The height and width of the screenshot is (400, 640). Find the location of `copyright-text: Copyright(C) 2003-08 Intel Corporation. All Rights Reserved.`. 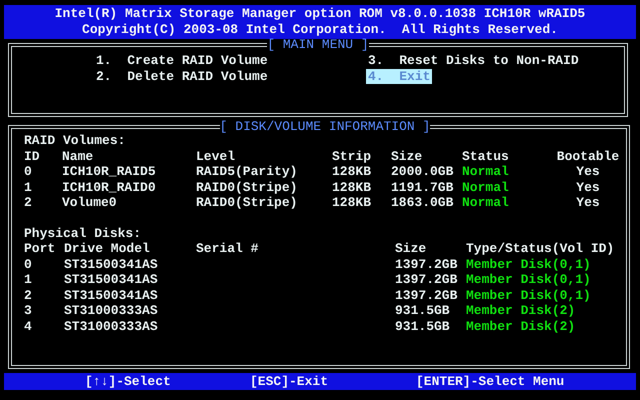

copyright-text: Copyright(C) 2003-08 Intel Corporation. All Rights Reserved. is located at coordinates (320, 29).